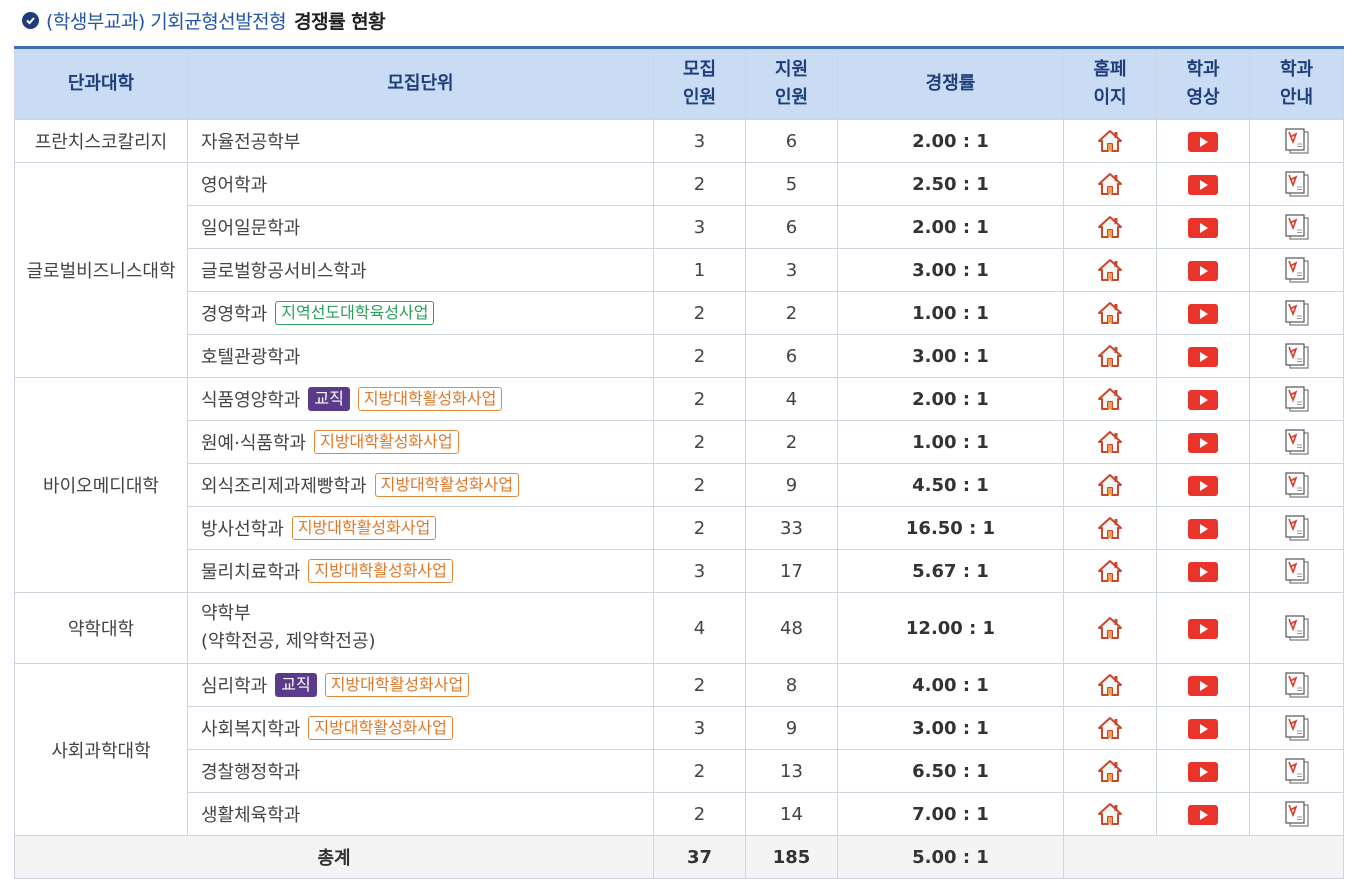 The width and height of the screenshot is (1361, 879). What do you see at coordinates (950, 814) in the screenshot?
I see `rate-cell: 7.00 : 1` at bounding box center [950, 814].